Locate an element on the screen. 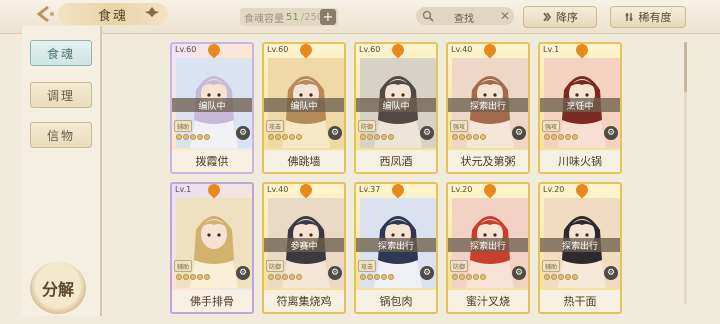 The width and height of the screenshot is (720, 324). card-type-tag: 攻击 is located at coordinates (275, 126).